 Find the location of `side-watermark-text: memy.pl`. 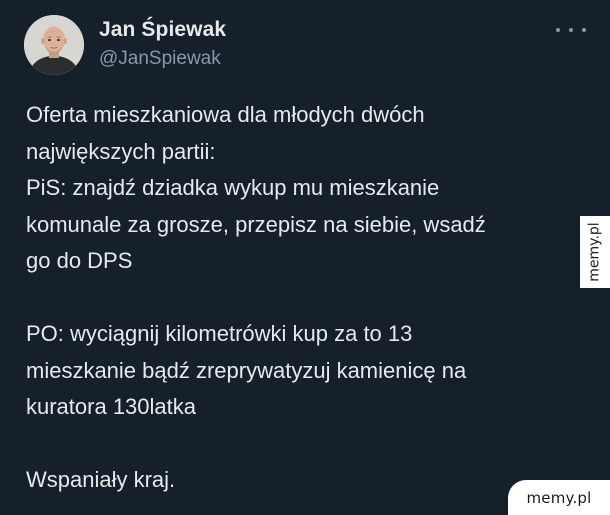

side-watermark-text: memy.pl is located at coordinates (595, 252).